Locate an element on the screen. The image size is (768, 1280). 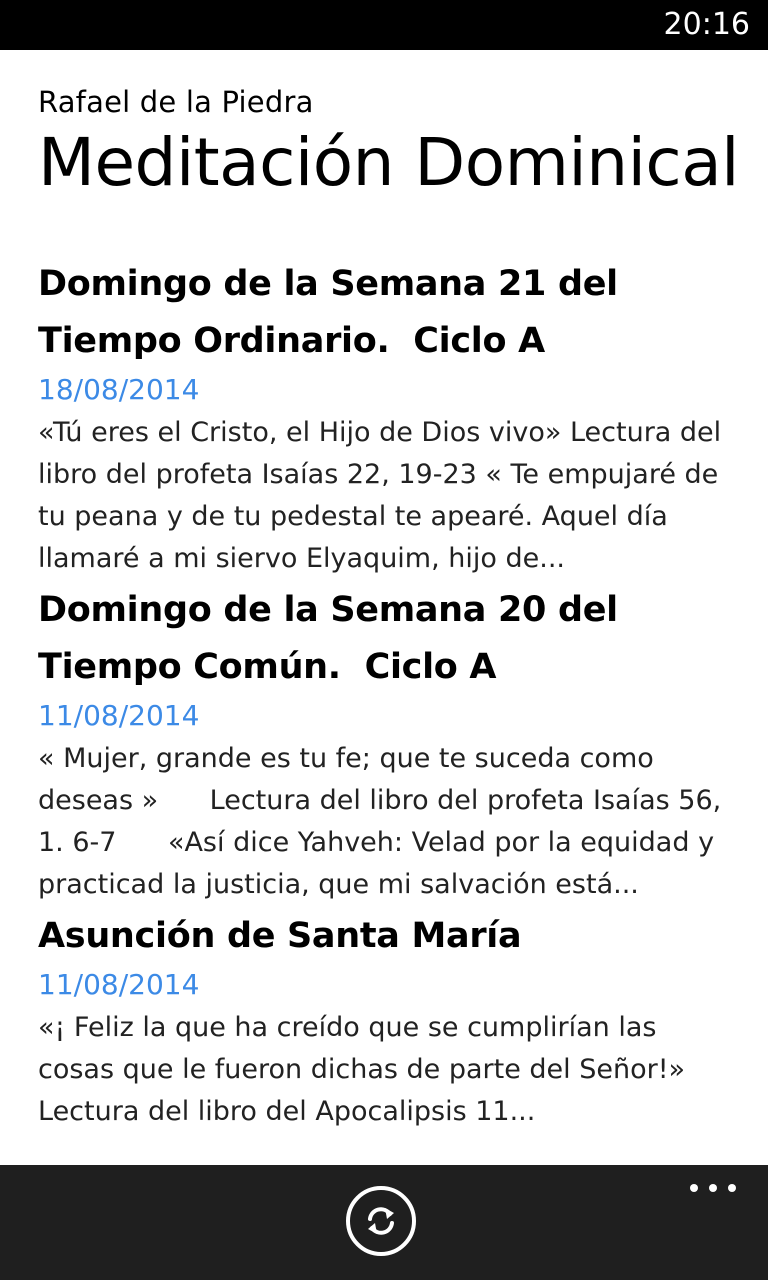
app-subtitle: Rafael de la Piedra is located at coordinates (176, 102).